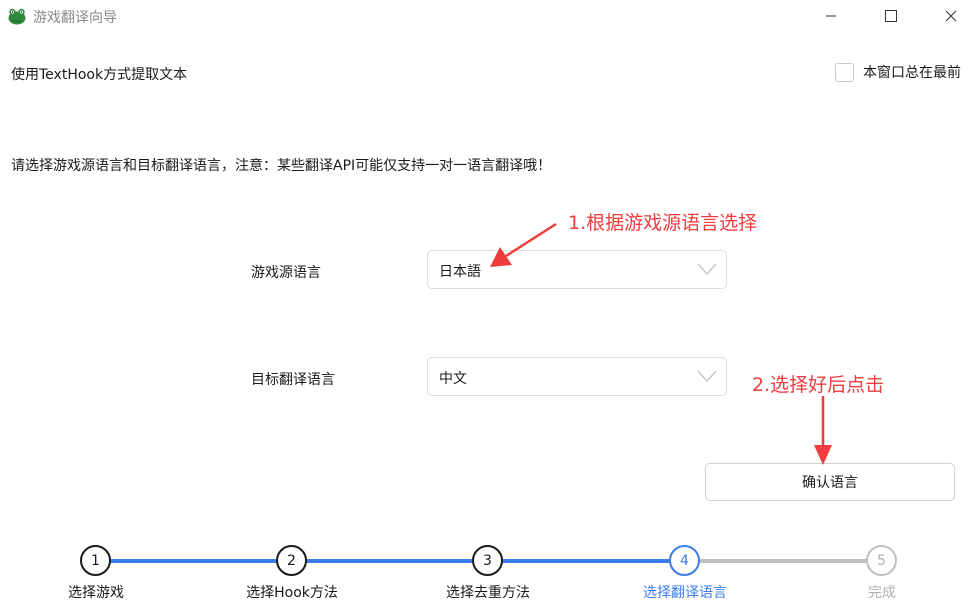  I want to click on step-2-circle: 2, so click(291, 560).